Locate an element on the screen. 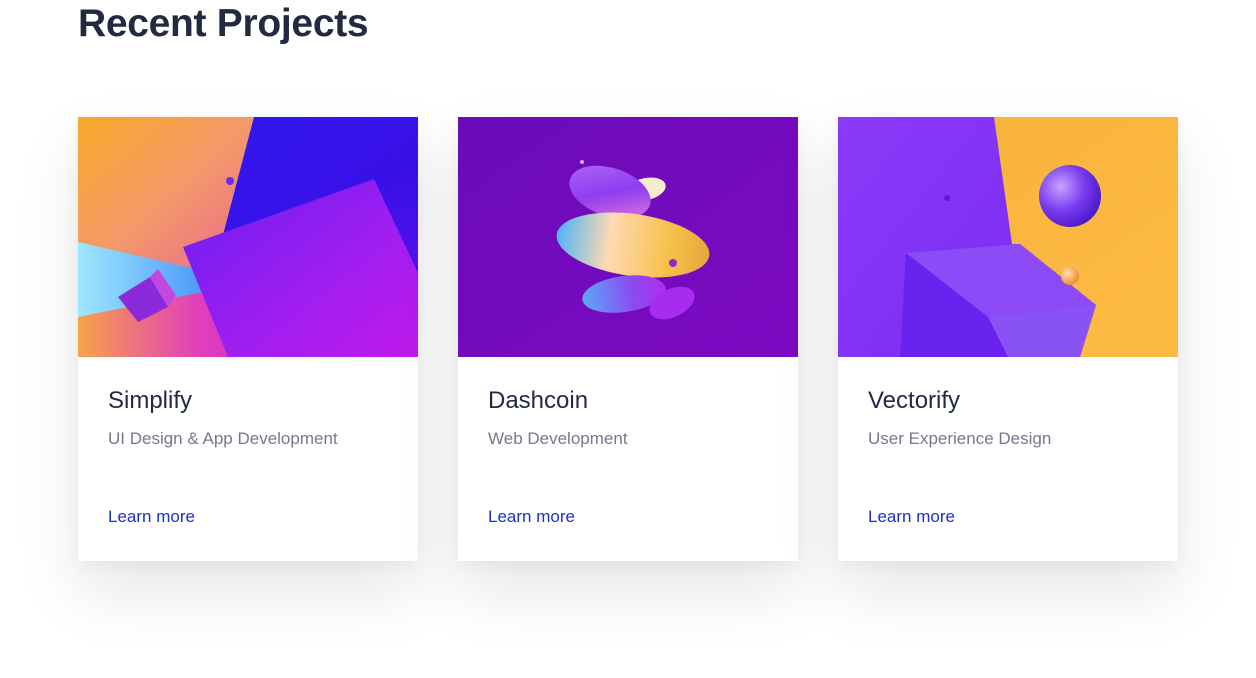 Image resolution: width=1256 pixels, height=678 pixels. project-image-dashcoin is located at coordinates (628, 237).